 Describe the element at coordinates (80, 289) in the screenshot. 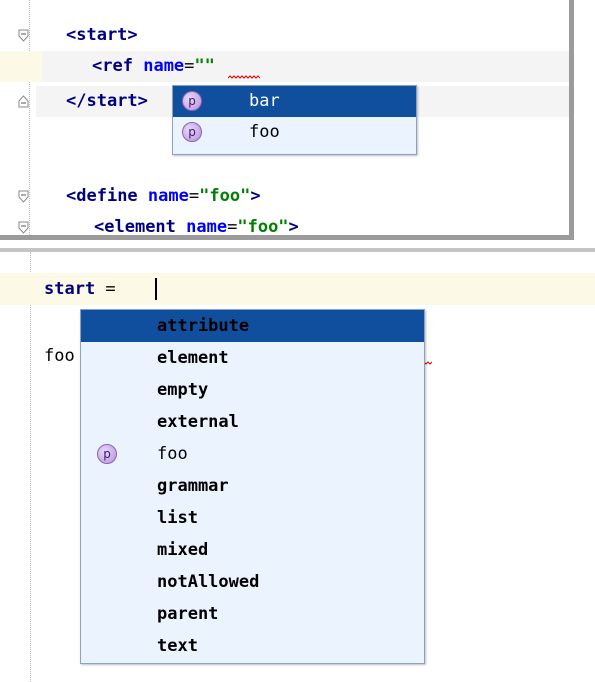

I see `start-definition: start =` at that location.